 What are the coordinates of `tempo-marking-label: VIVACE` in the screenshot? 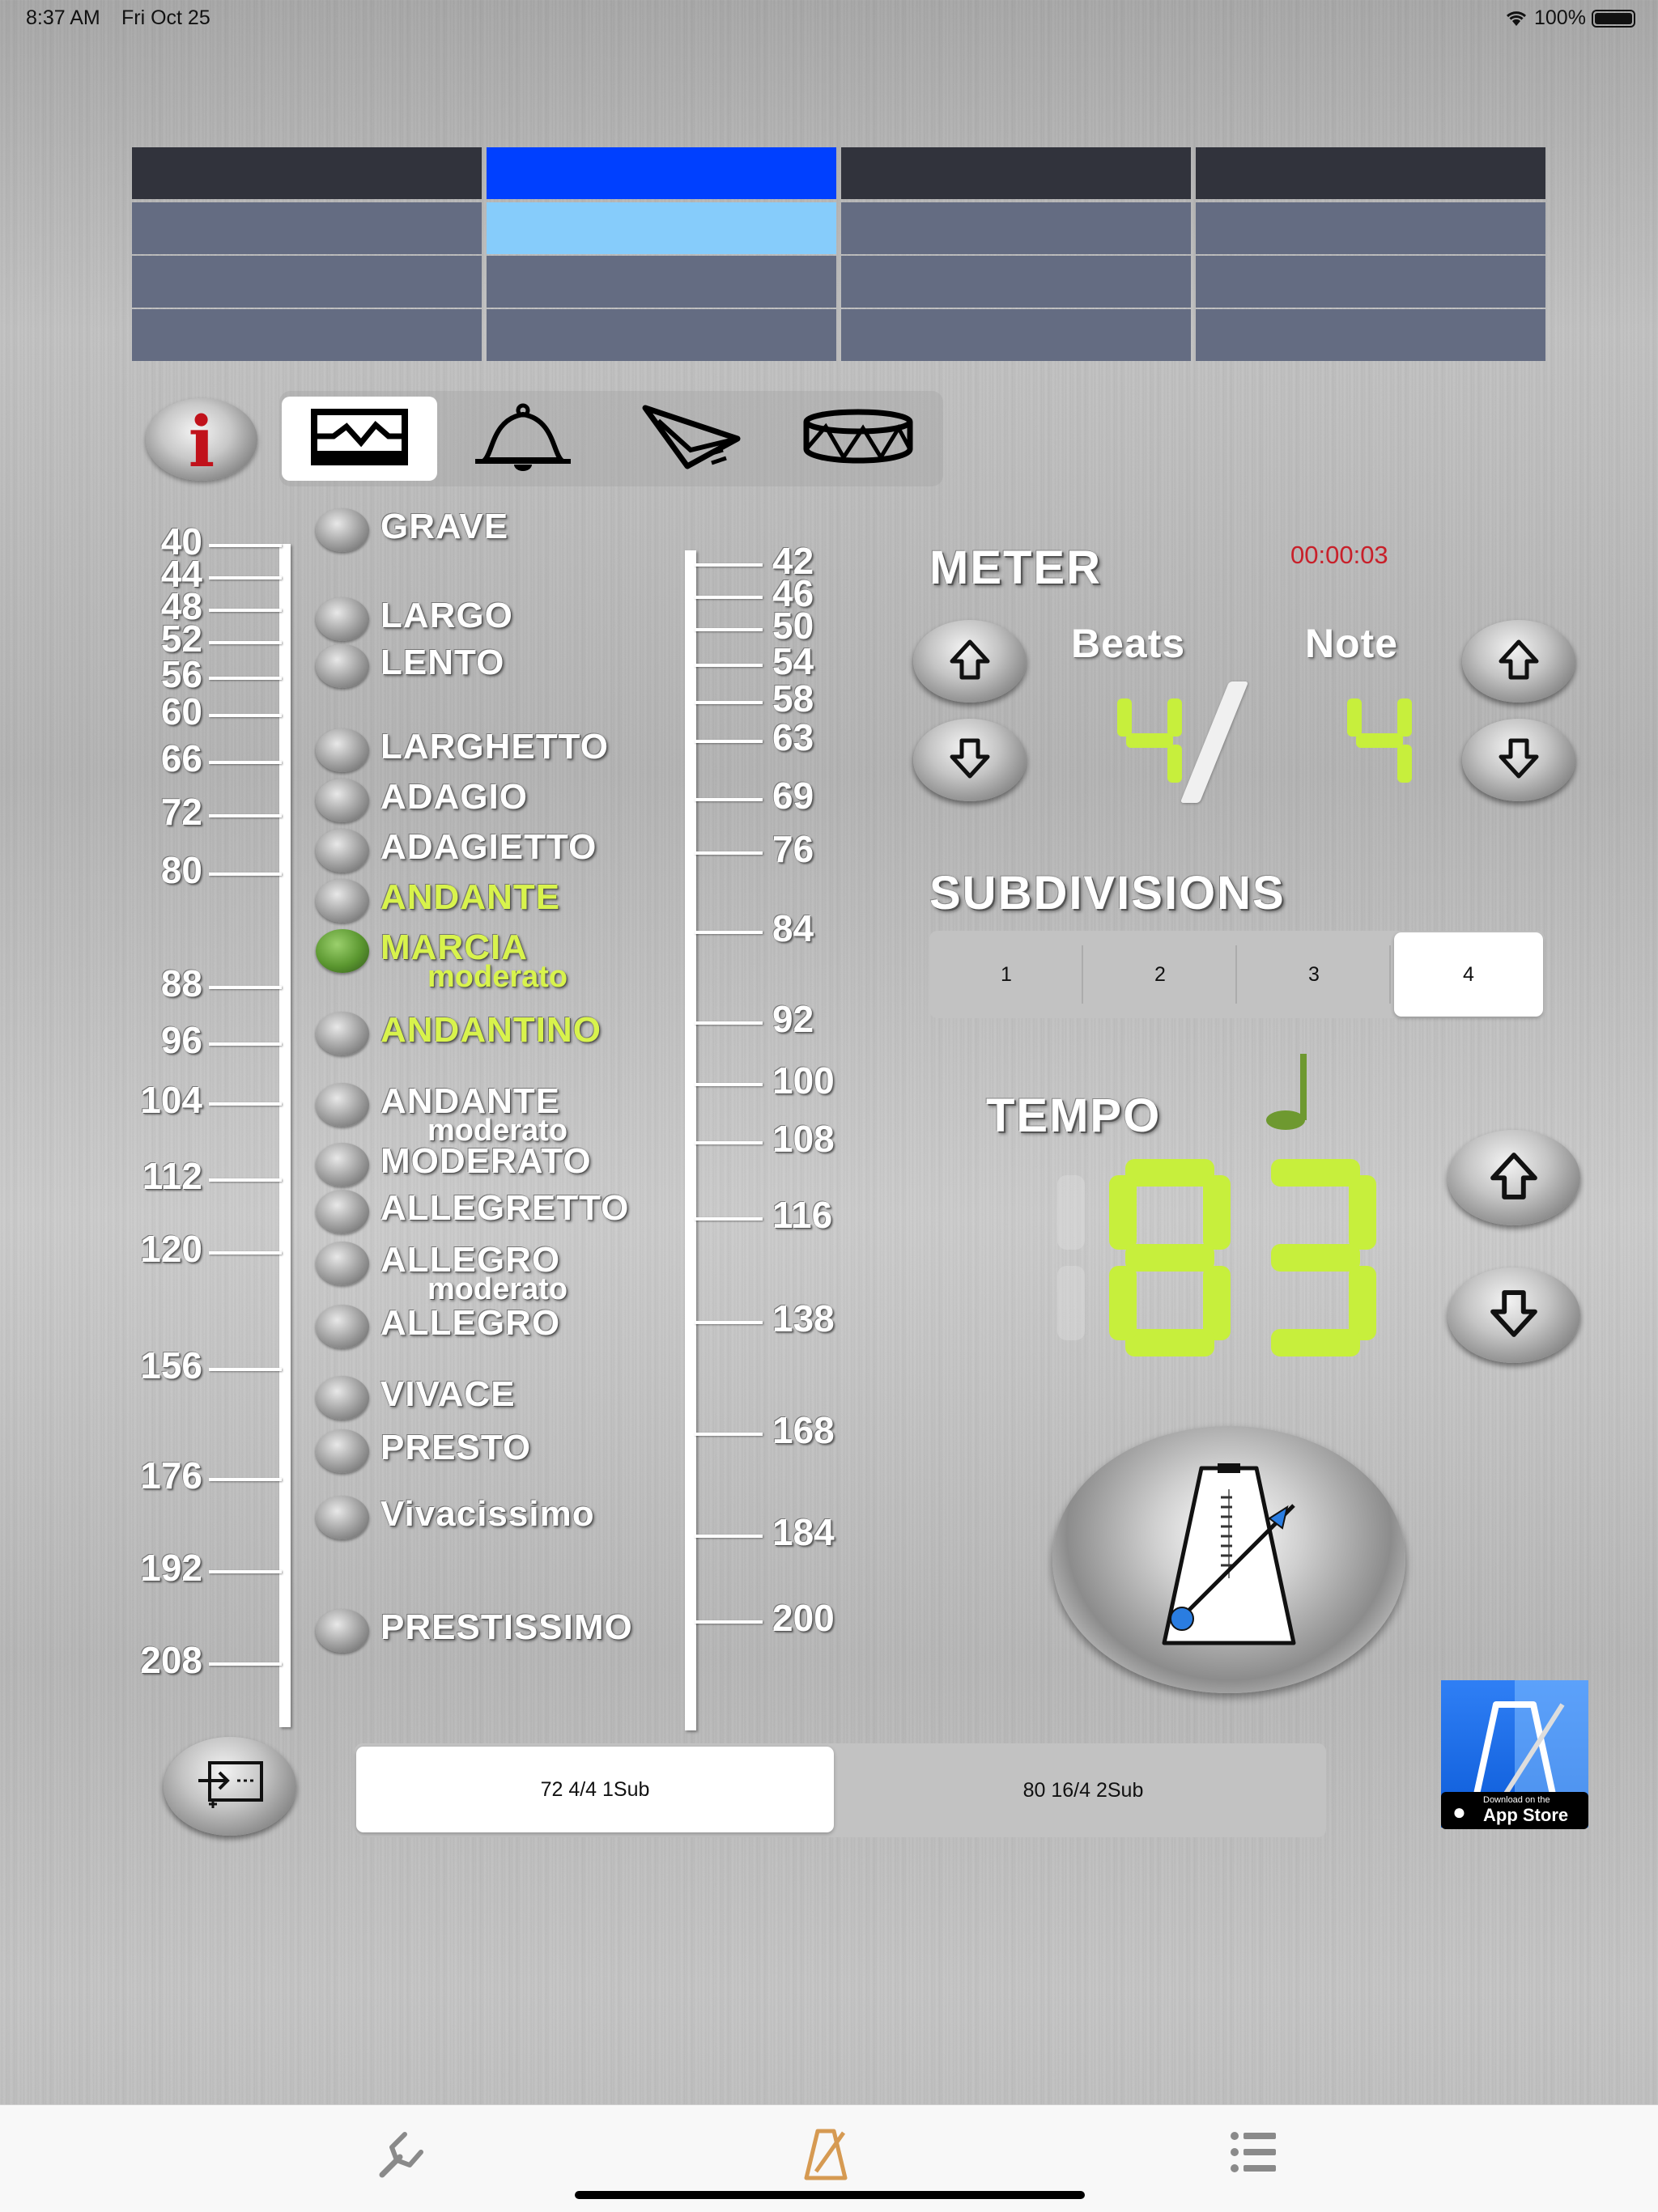 It's located at (448, 1394).